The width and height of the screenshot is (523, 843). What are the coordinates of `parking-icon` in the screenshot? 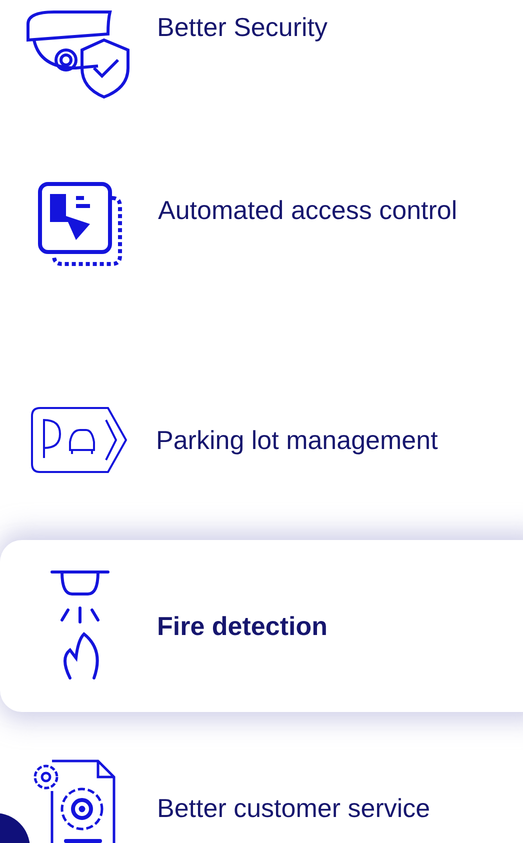 It's located at (79, 440).